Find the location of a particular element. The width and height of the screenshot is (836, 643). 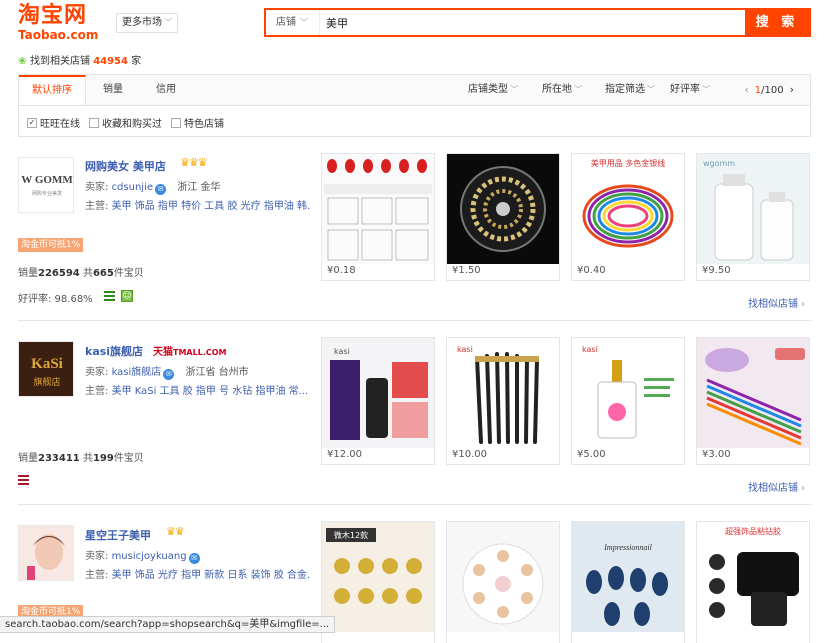

check-label: 旺旺在线 is located at coordinates (60, 124).